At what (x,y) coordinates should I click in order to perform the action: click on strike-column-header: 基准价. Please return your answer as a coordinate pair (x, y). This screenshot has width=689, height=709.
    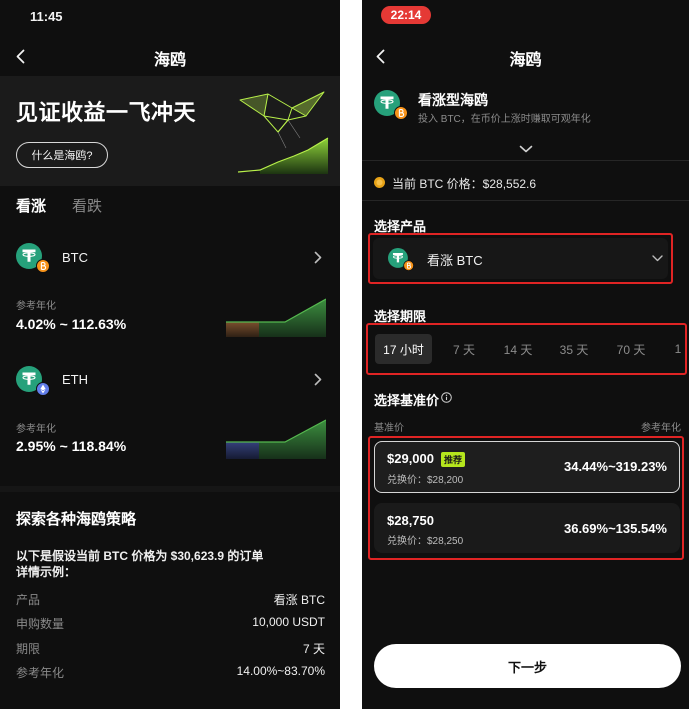
    Looking at the image, I should click on (389, 428).